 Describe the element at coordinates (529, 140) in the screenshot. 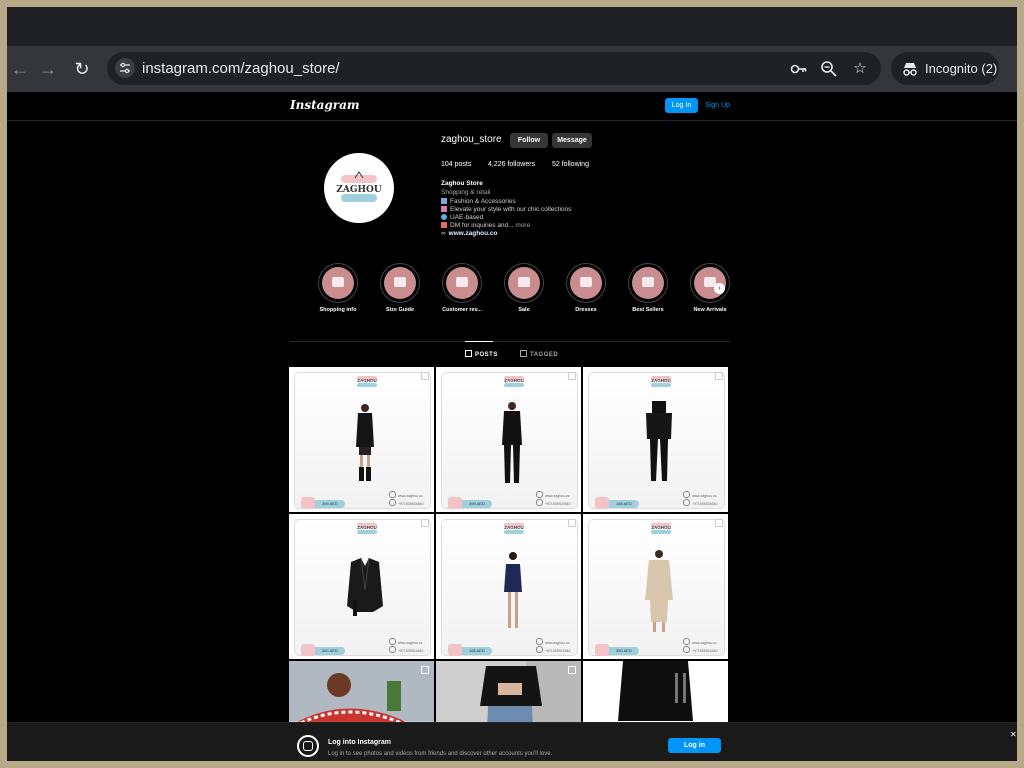

I see `follow-button: Follow` at that location.